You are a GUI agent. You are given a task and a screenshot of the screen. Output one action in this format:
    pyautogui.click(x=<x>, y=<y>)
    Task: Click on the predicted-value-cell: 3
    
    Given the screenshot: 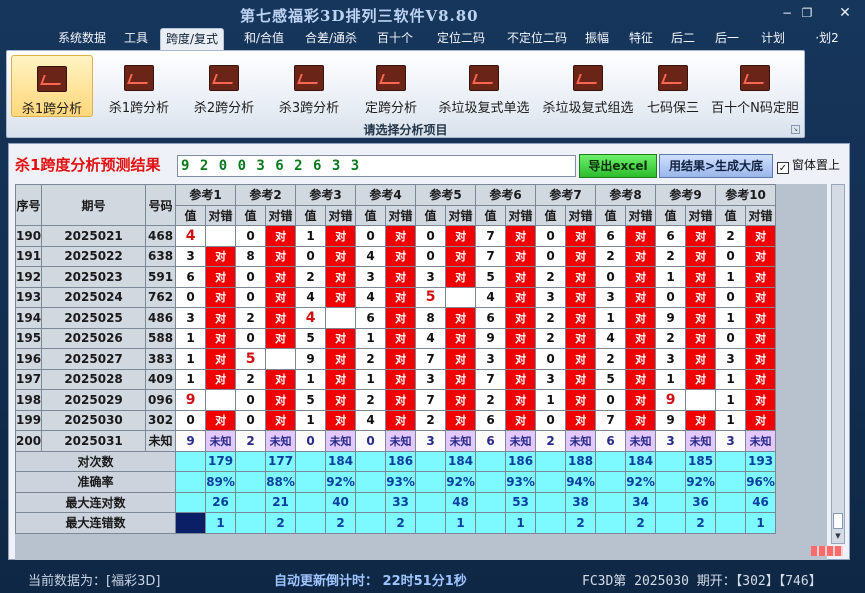 What is the action you would take?
    pyautogui.click(x=671, y=441)
    